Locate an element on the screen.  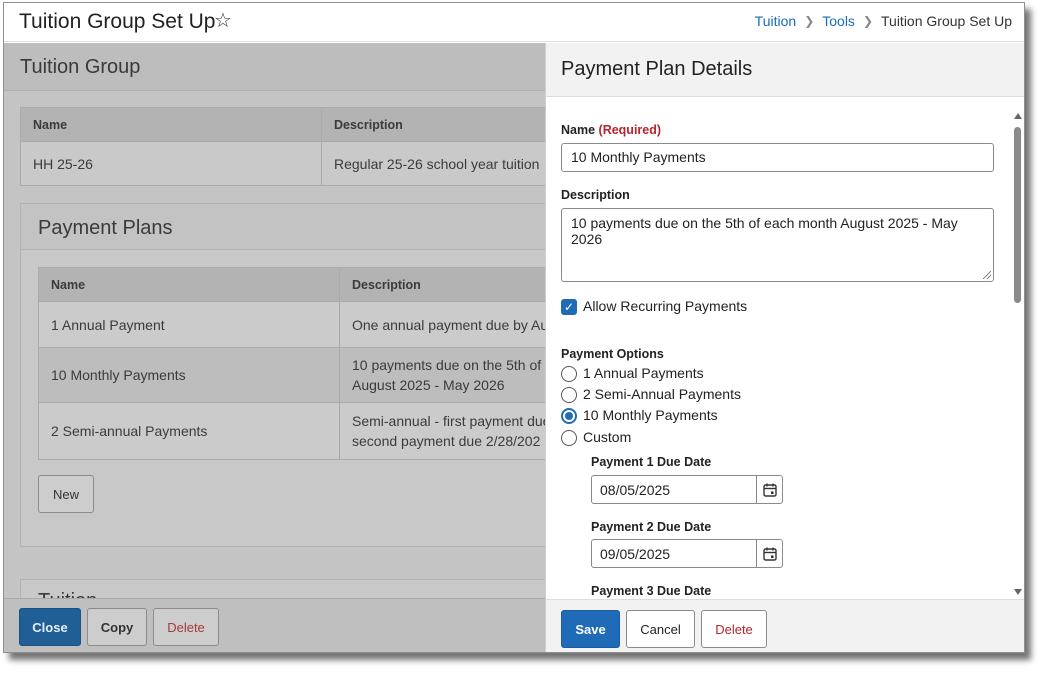
breadcrumb-tuition: Tuition is located at coordinates (776, 21).